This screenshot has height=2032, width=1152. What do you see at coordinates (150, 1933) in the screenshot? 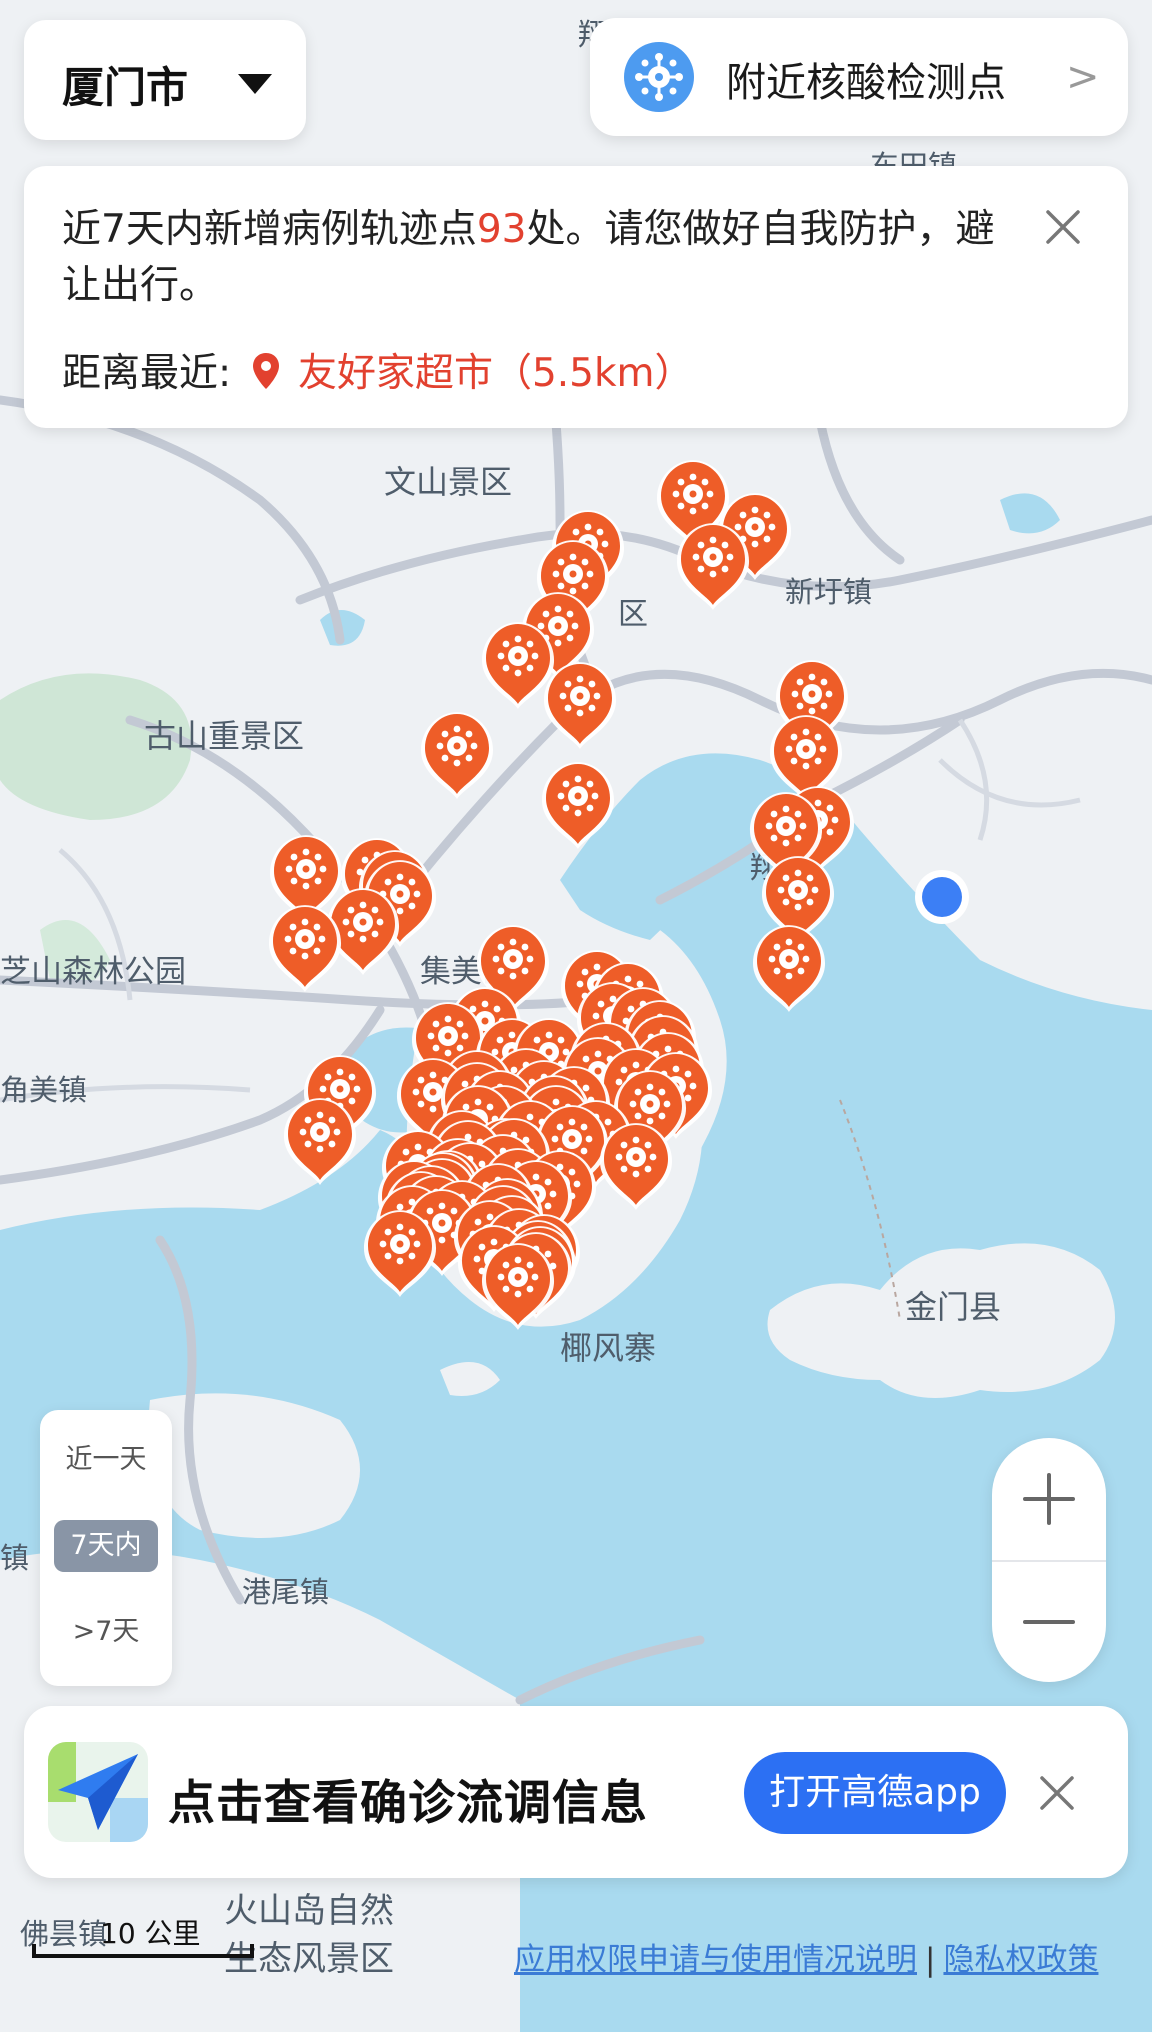
I see `scale-label: 10 公里` at bounding box center [150, 1933].